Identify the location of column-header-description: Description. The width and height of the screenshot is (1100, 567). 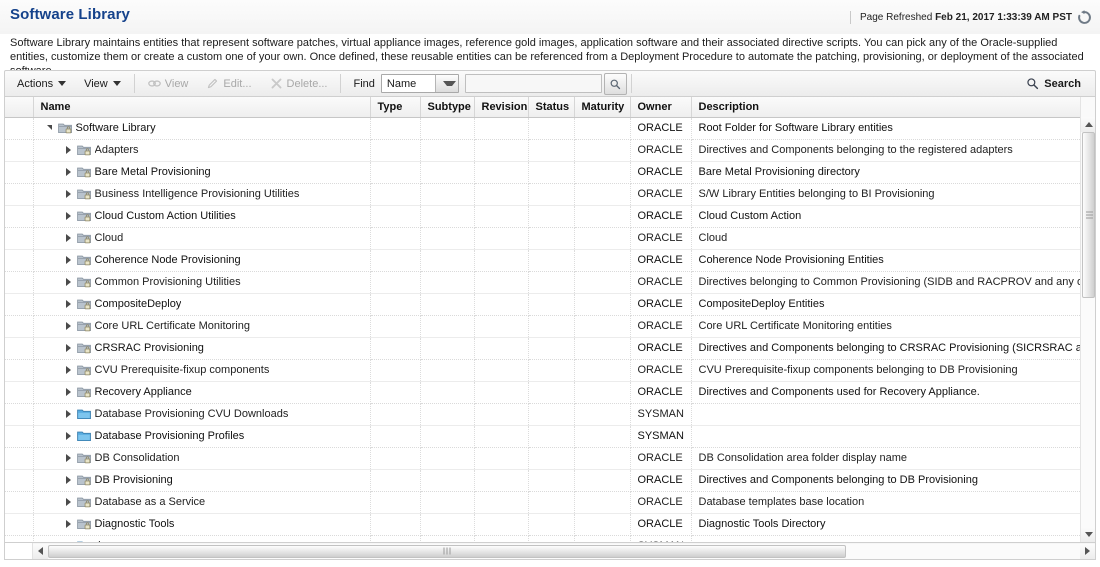
(886, 107).